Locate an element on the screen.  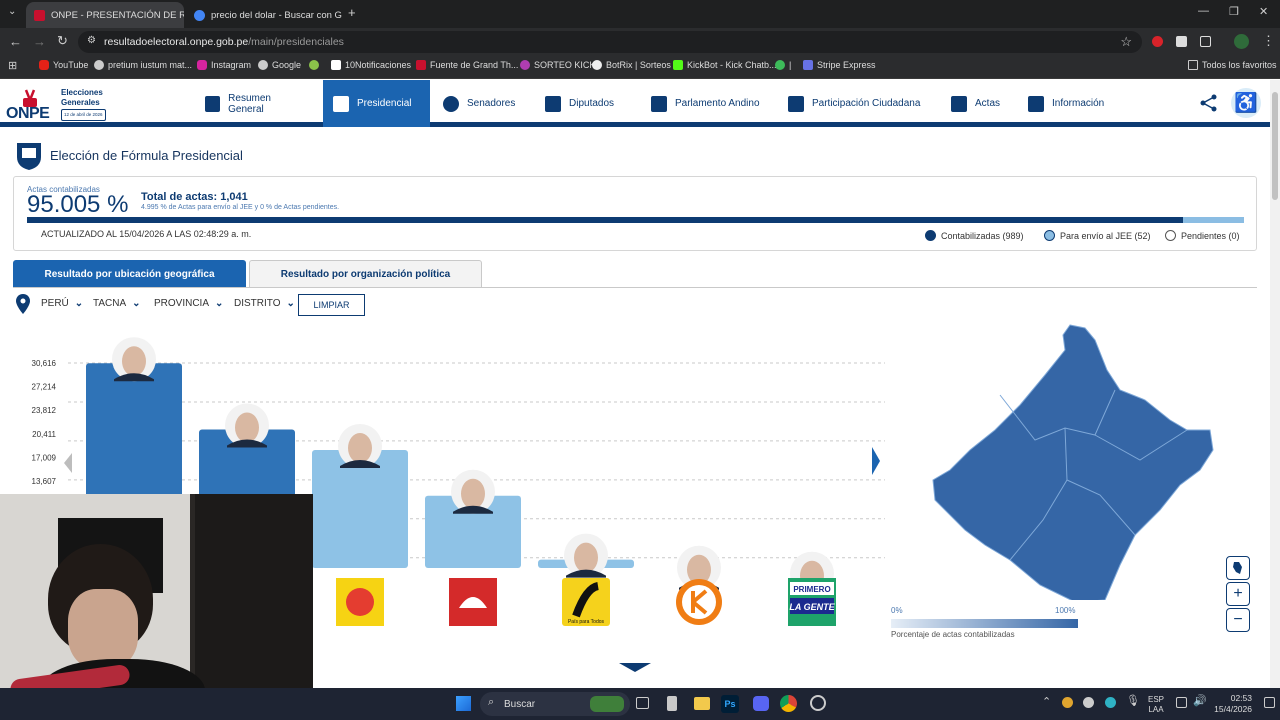
tab-ubicacion-geografica: Resultado por ubicación geográfica is located at coordinates (129, 274).